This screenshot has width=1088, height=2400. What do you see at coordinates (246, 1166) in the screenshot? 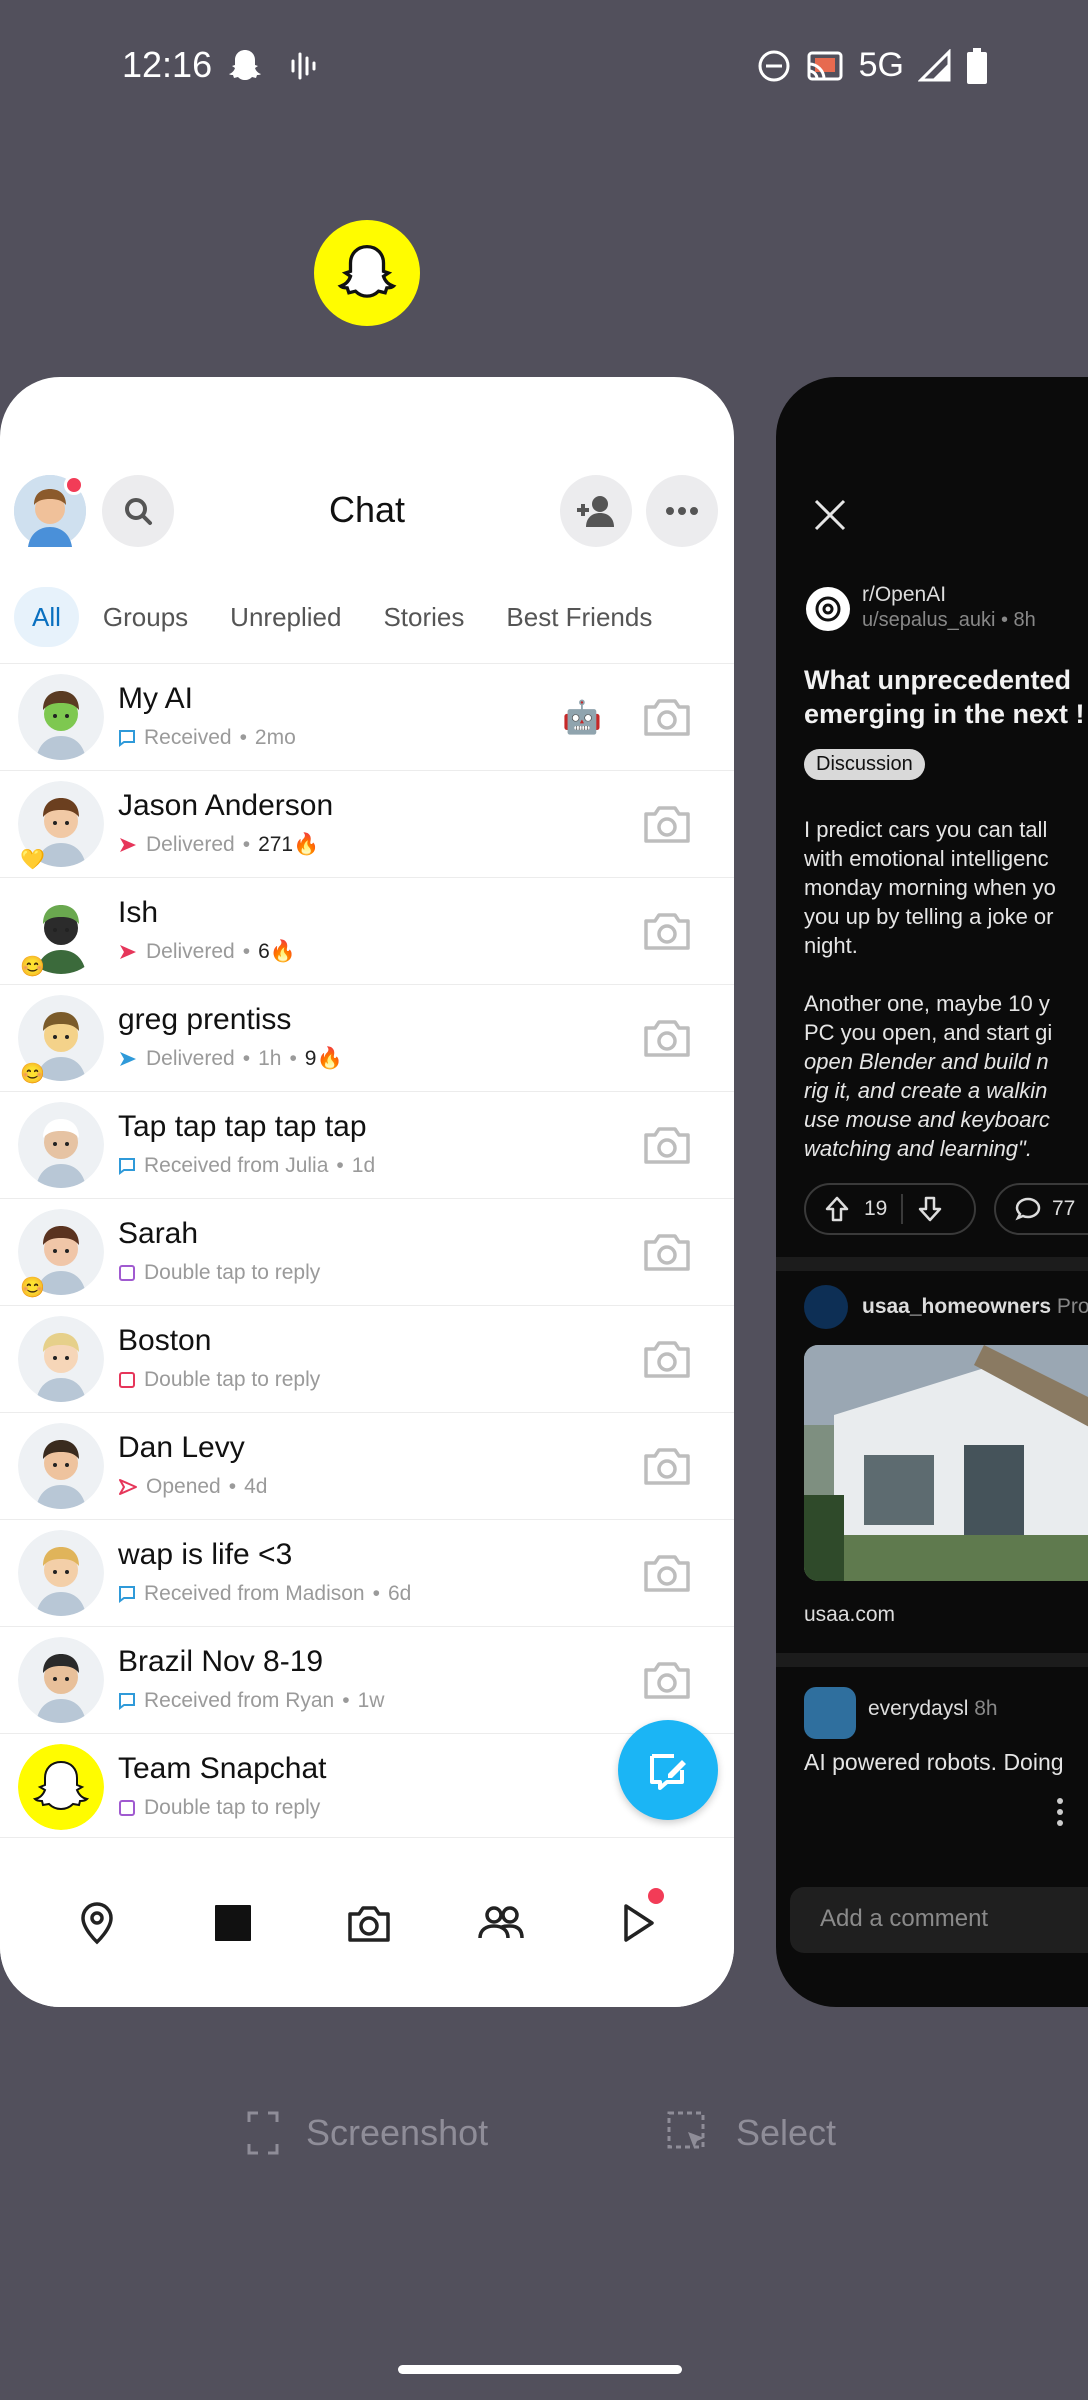
I see `chat-status: Received from Julia • 1d` at bounding box center [246, 1166].